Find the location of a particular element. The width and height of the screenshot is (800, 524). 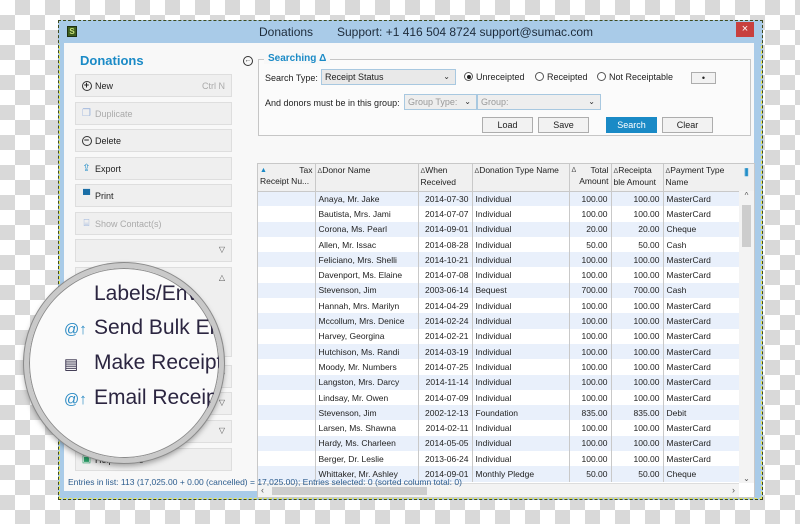

save-button: Save is located at coordinates (563, 125).